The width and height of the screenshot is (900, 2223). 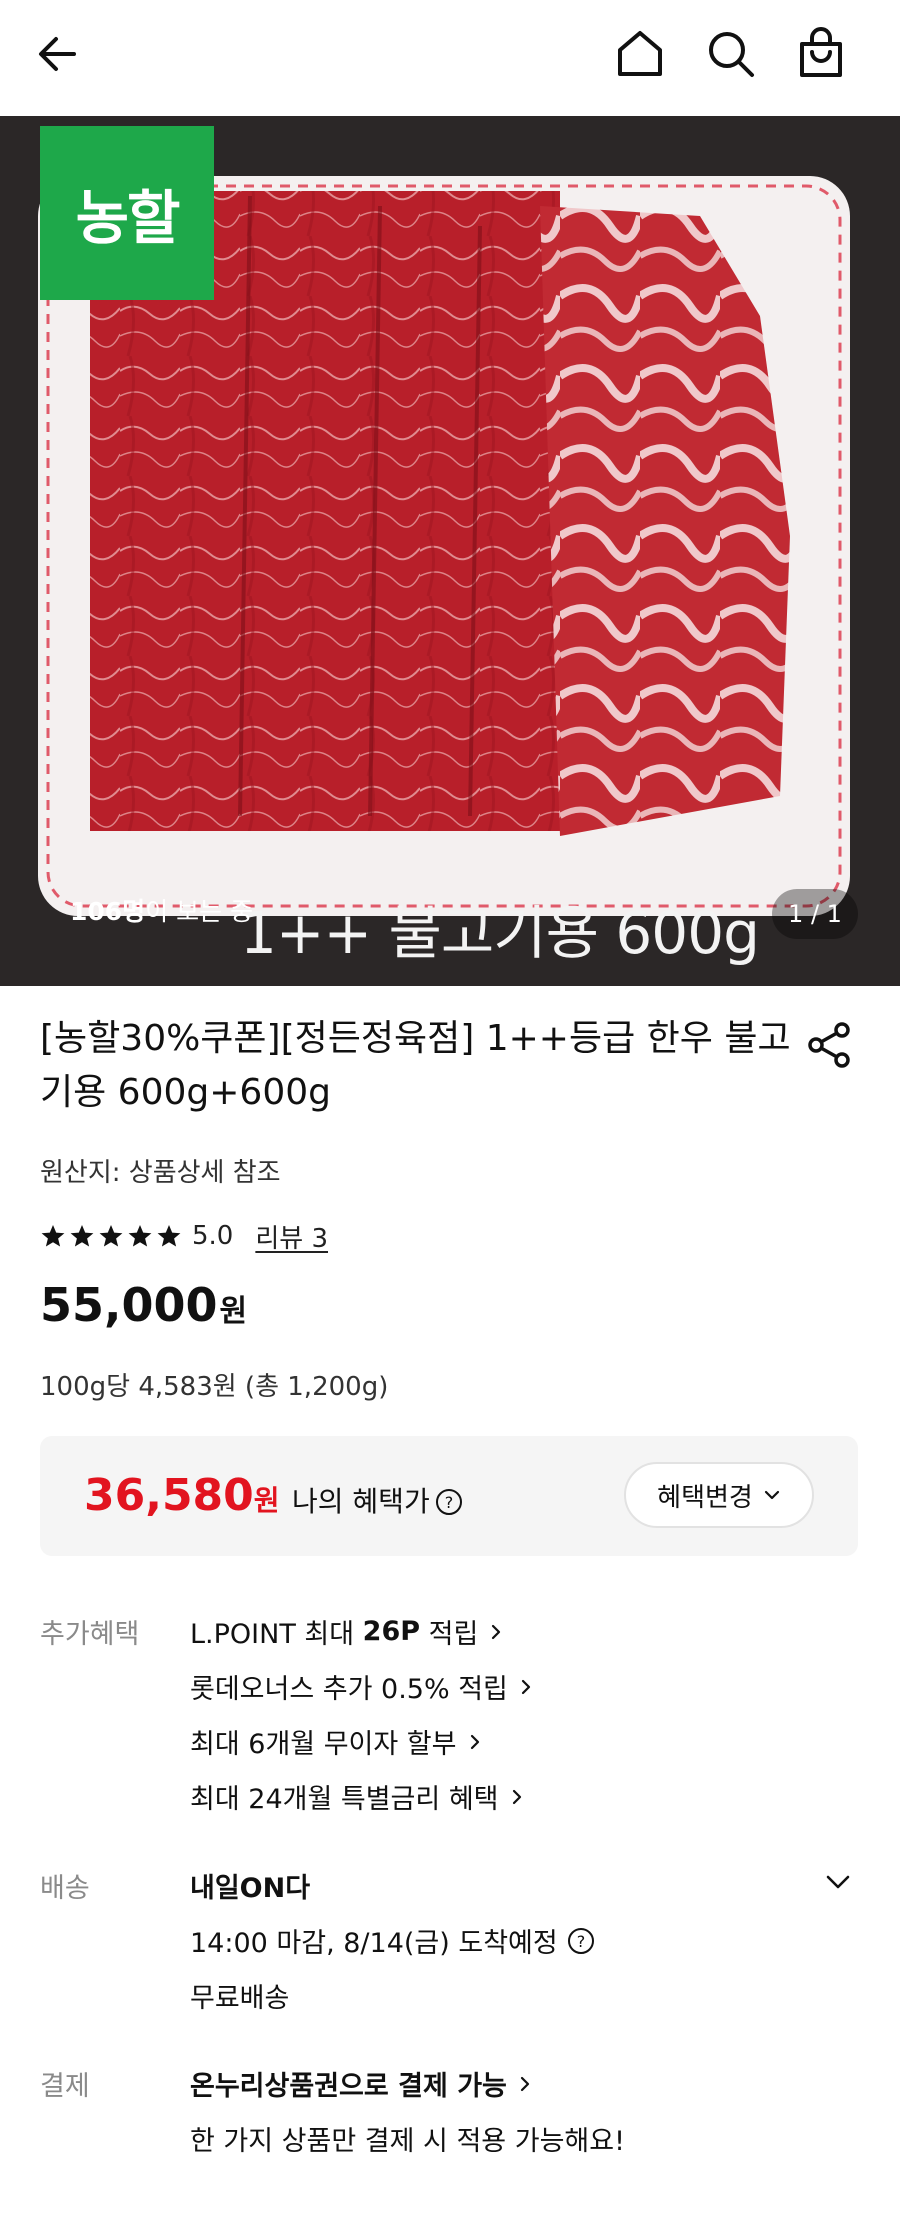 What do you see at coordinates (108, 911) in the screenshot?
I see `viewers-count: 106명` at bounding box center [108, 911].